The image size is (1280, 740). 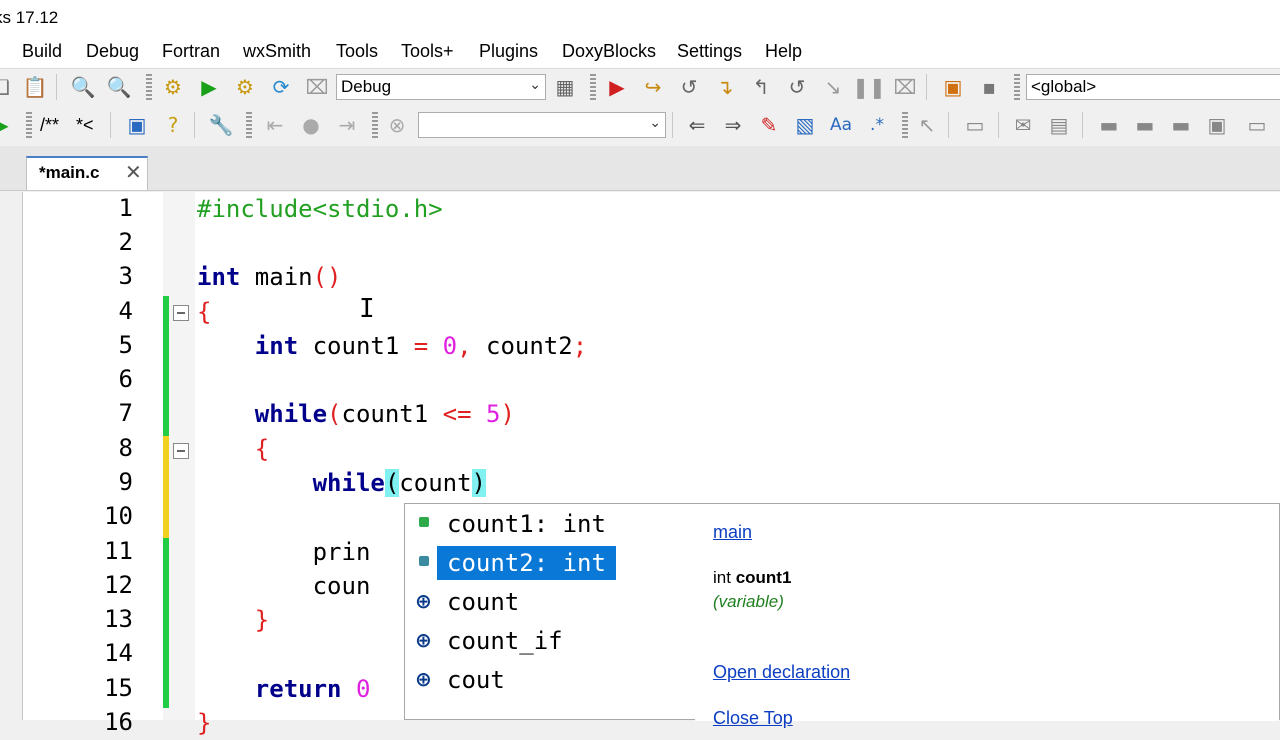 I want to click on layout-4-icon: ▣, so click(x=1217, y=125).